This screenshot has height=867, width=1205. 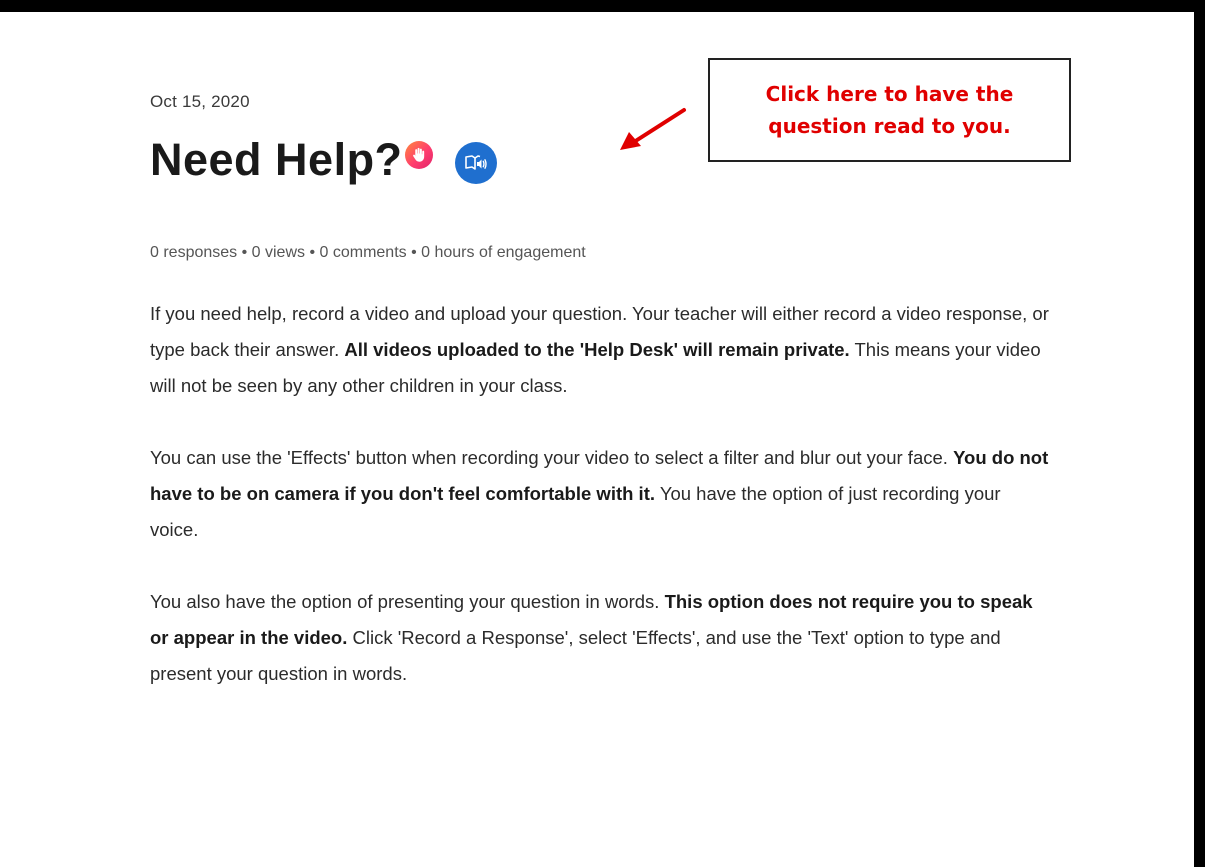 I want to click on immersive-reader-button, so click(x=475, y=163).